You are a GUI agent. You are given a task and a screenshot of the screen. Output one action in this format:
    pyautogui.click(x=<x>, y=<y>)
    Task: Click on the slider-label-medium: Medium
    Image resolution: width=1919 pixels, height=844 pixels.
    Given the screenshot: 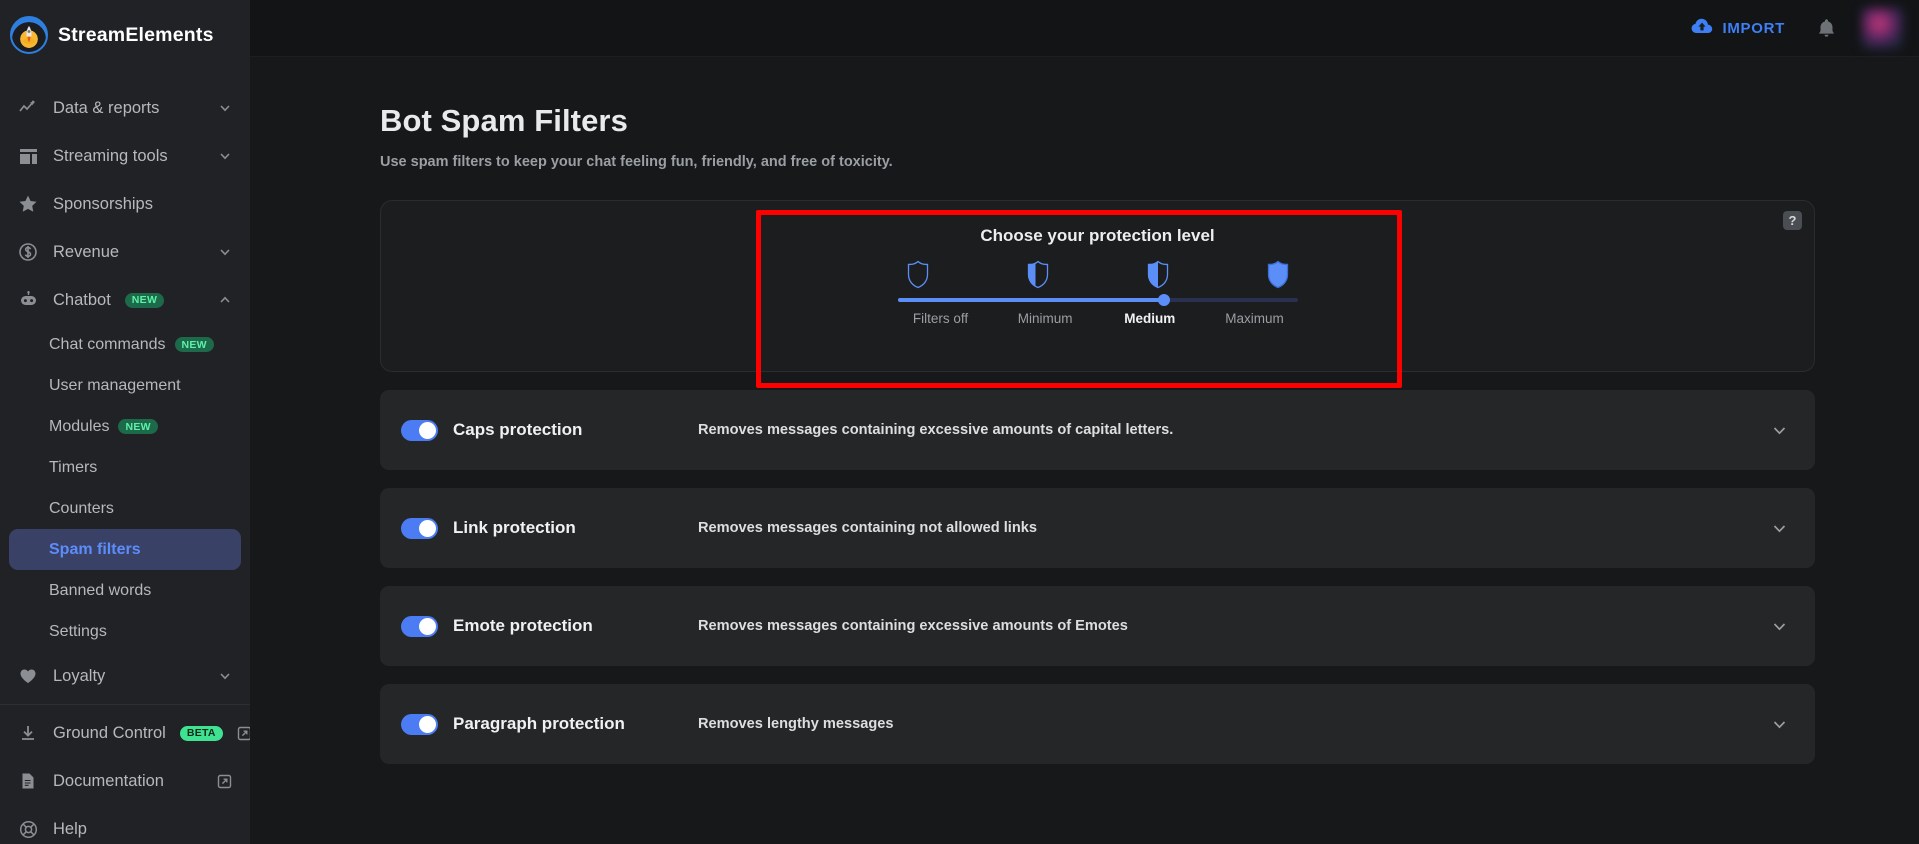 What is the action you would take?
    pyautogui.click(x=1150, y=318)
    